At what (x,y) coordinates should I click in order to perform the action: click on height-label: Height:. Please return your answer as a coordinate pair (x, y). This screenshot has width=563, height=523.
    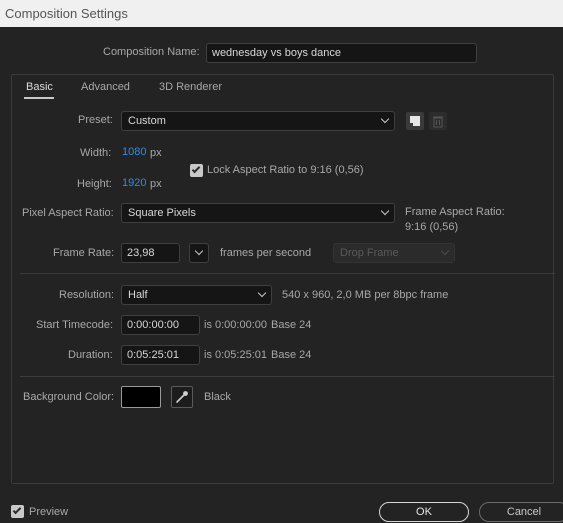
    Looking at the image, I should click on (94, 184).